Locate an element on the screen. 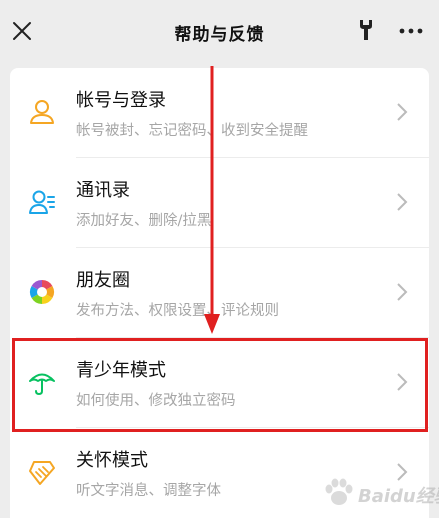  moments-icon is located at coordinates (42, 292).